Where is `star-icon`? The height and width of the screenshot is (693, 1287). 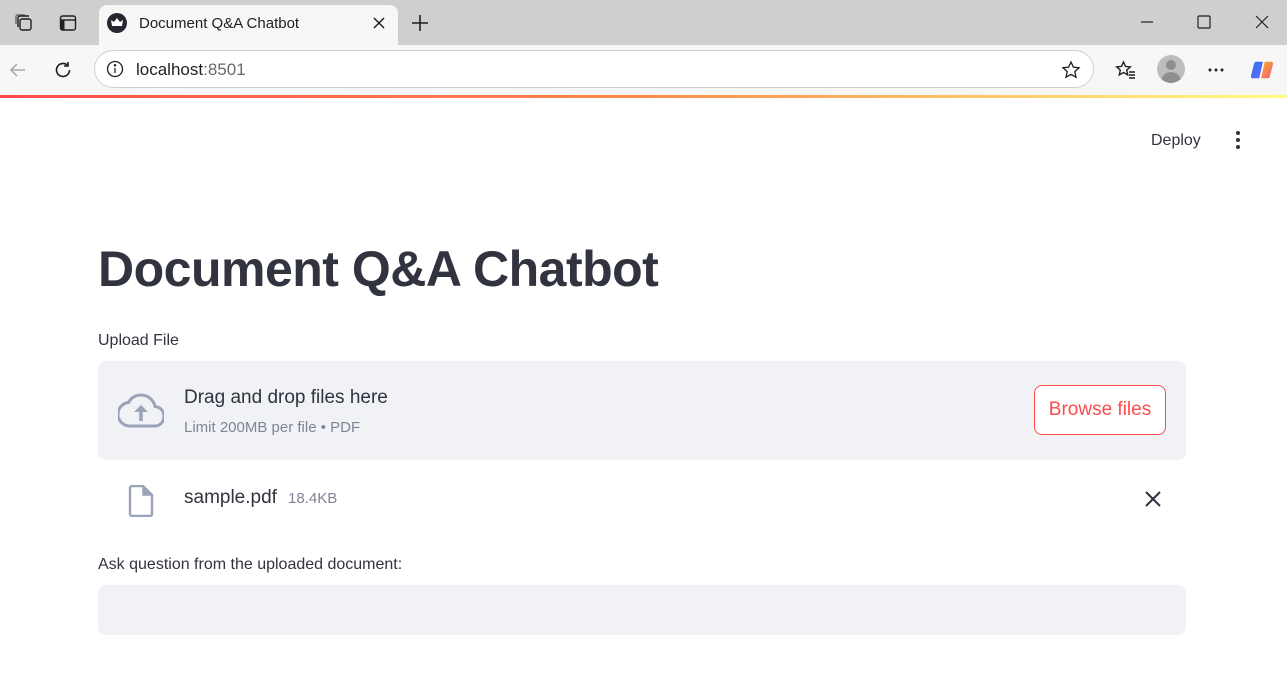
star-icon is located at coordinates (1071, 70).